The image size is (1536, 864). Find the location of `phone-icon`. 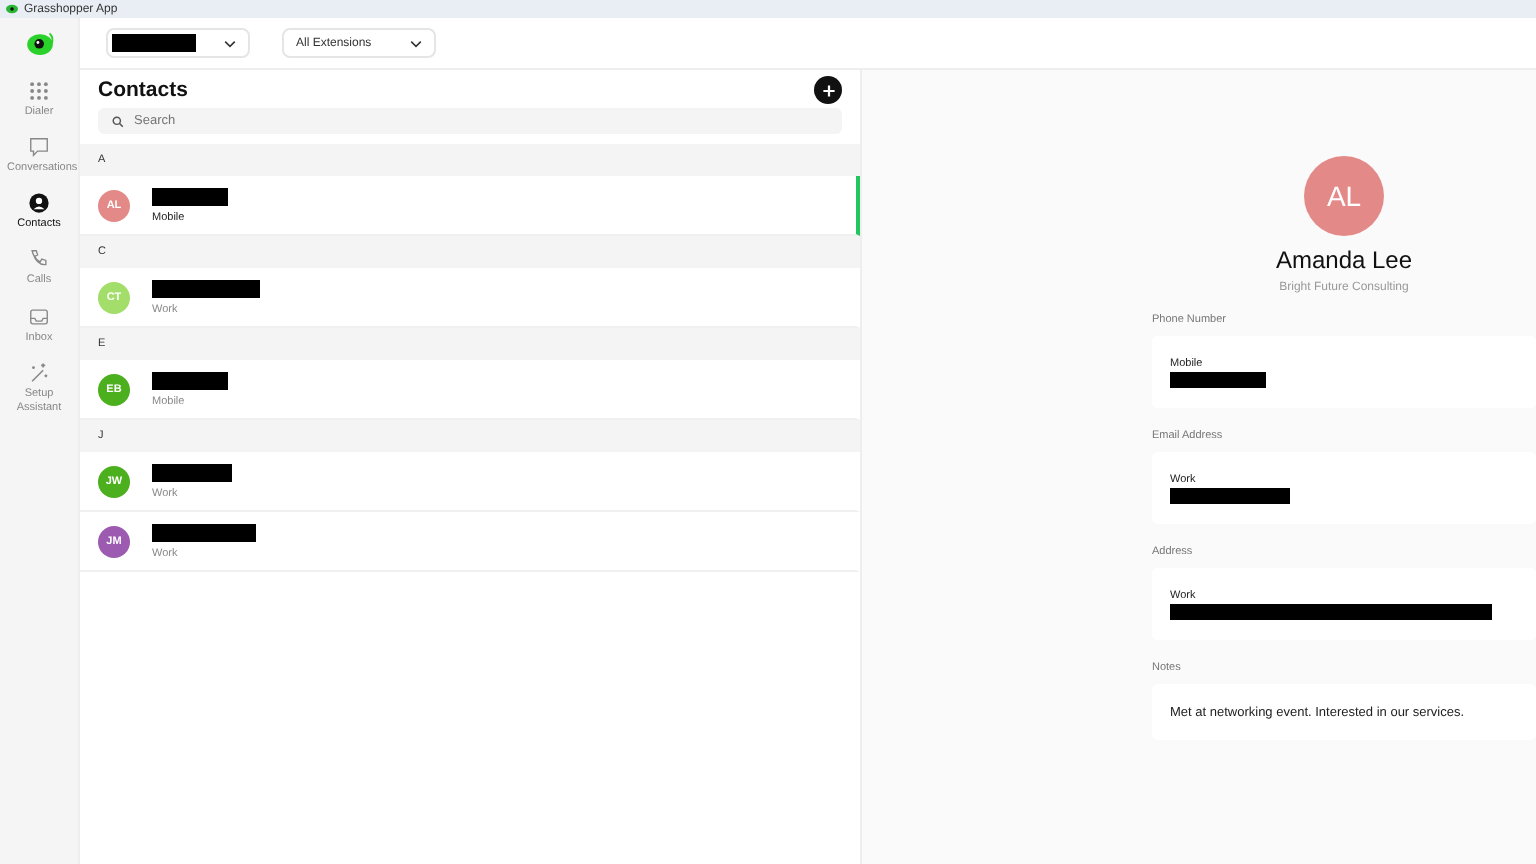

phone-icon is located at coordinates (39, 259).